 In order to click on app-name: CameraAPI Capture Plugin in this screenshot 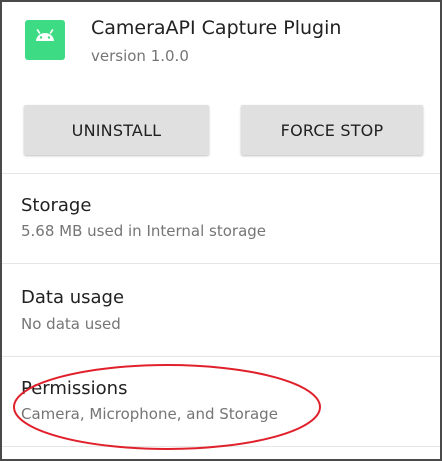, I will do `click(216, 28)`.